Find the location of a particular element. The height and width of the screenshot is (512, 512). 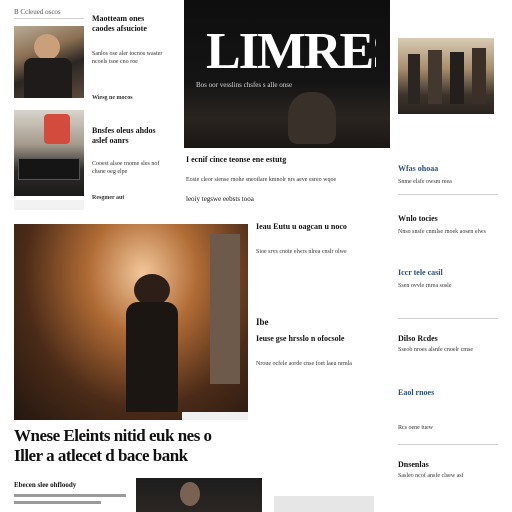

right-section-5-body: Rcs oene tuew is located at coordinates (415, 428).